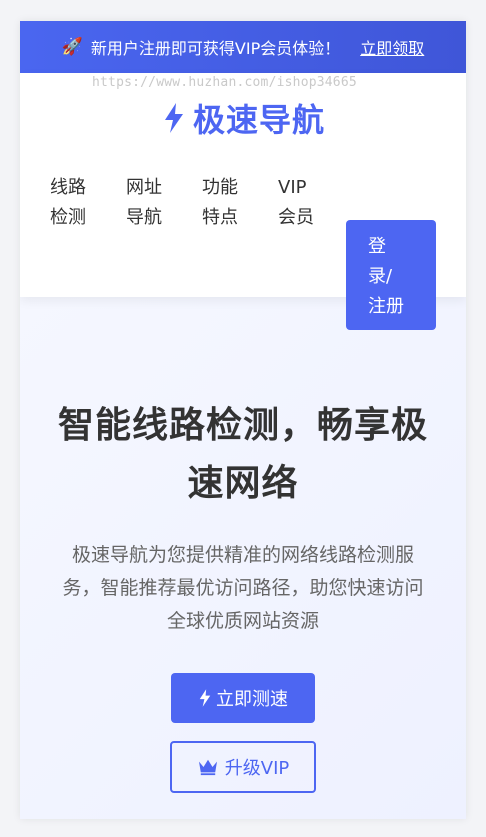 The image size is (486, 837). Describe the element at coordinates (215, 48) in the screenshot. I see `promo-text: 新用户注册即可获得VIP会员体验！` at that location.